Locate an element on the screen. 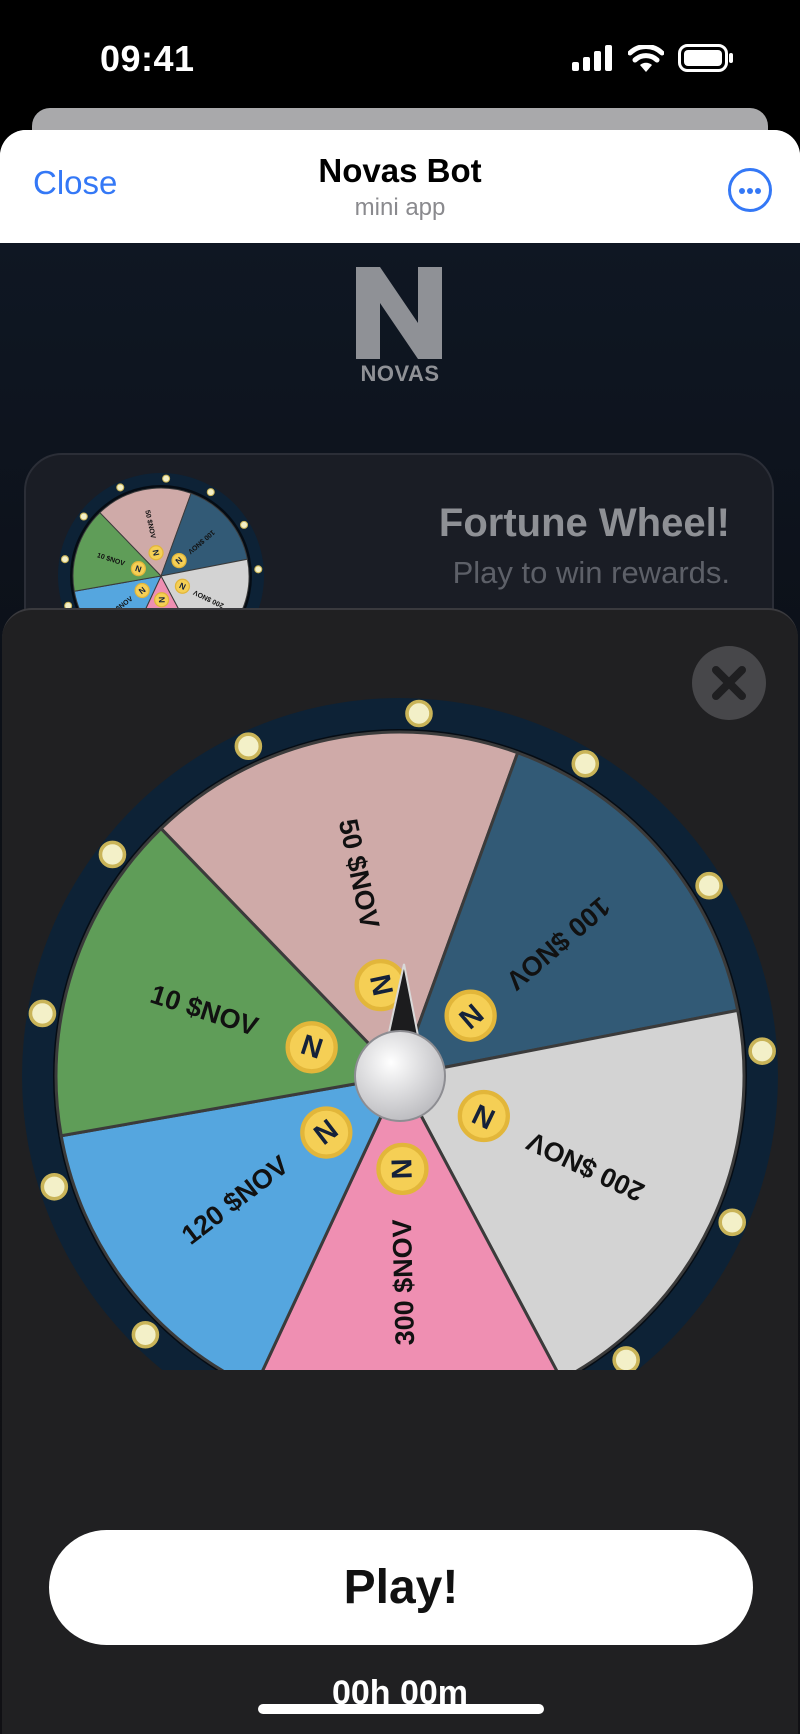 The image size is (800, 1734). status-icons is located at coordinates (653, 58).